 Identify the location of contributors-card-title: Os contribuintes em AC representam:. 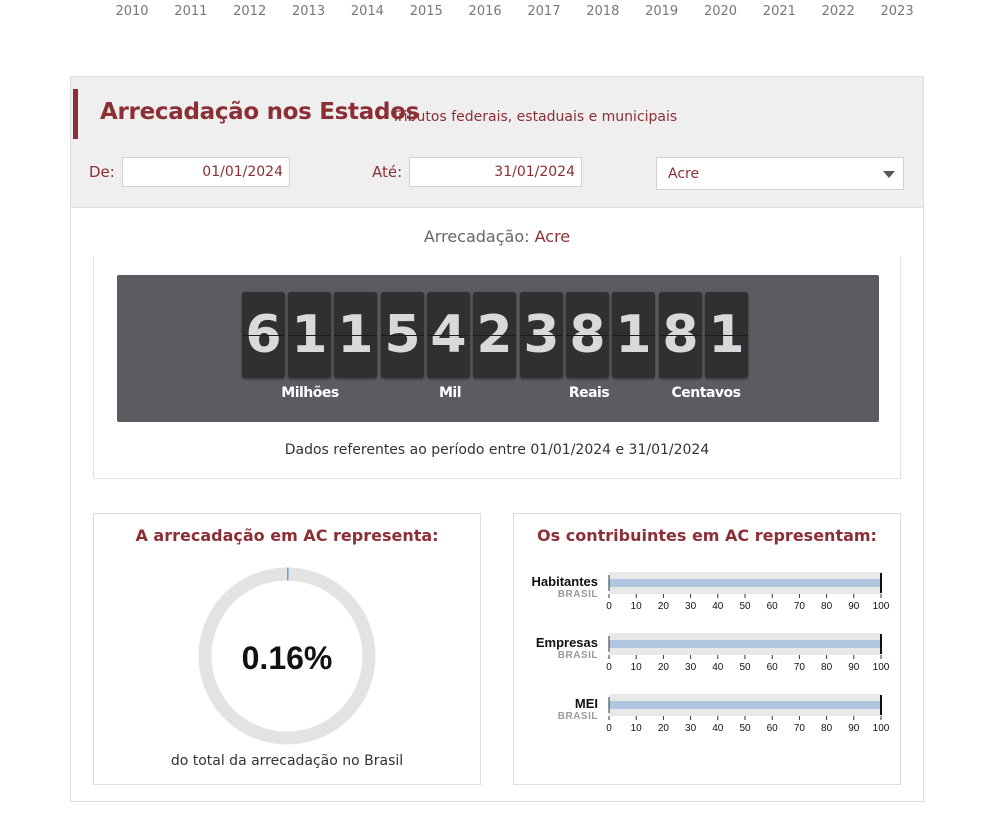
(707, 535).